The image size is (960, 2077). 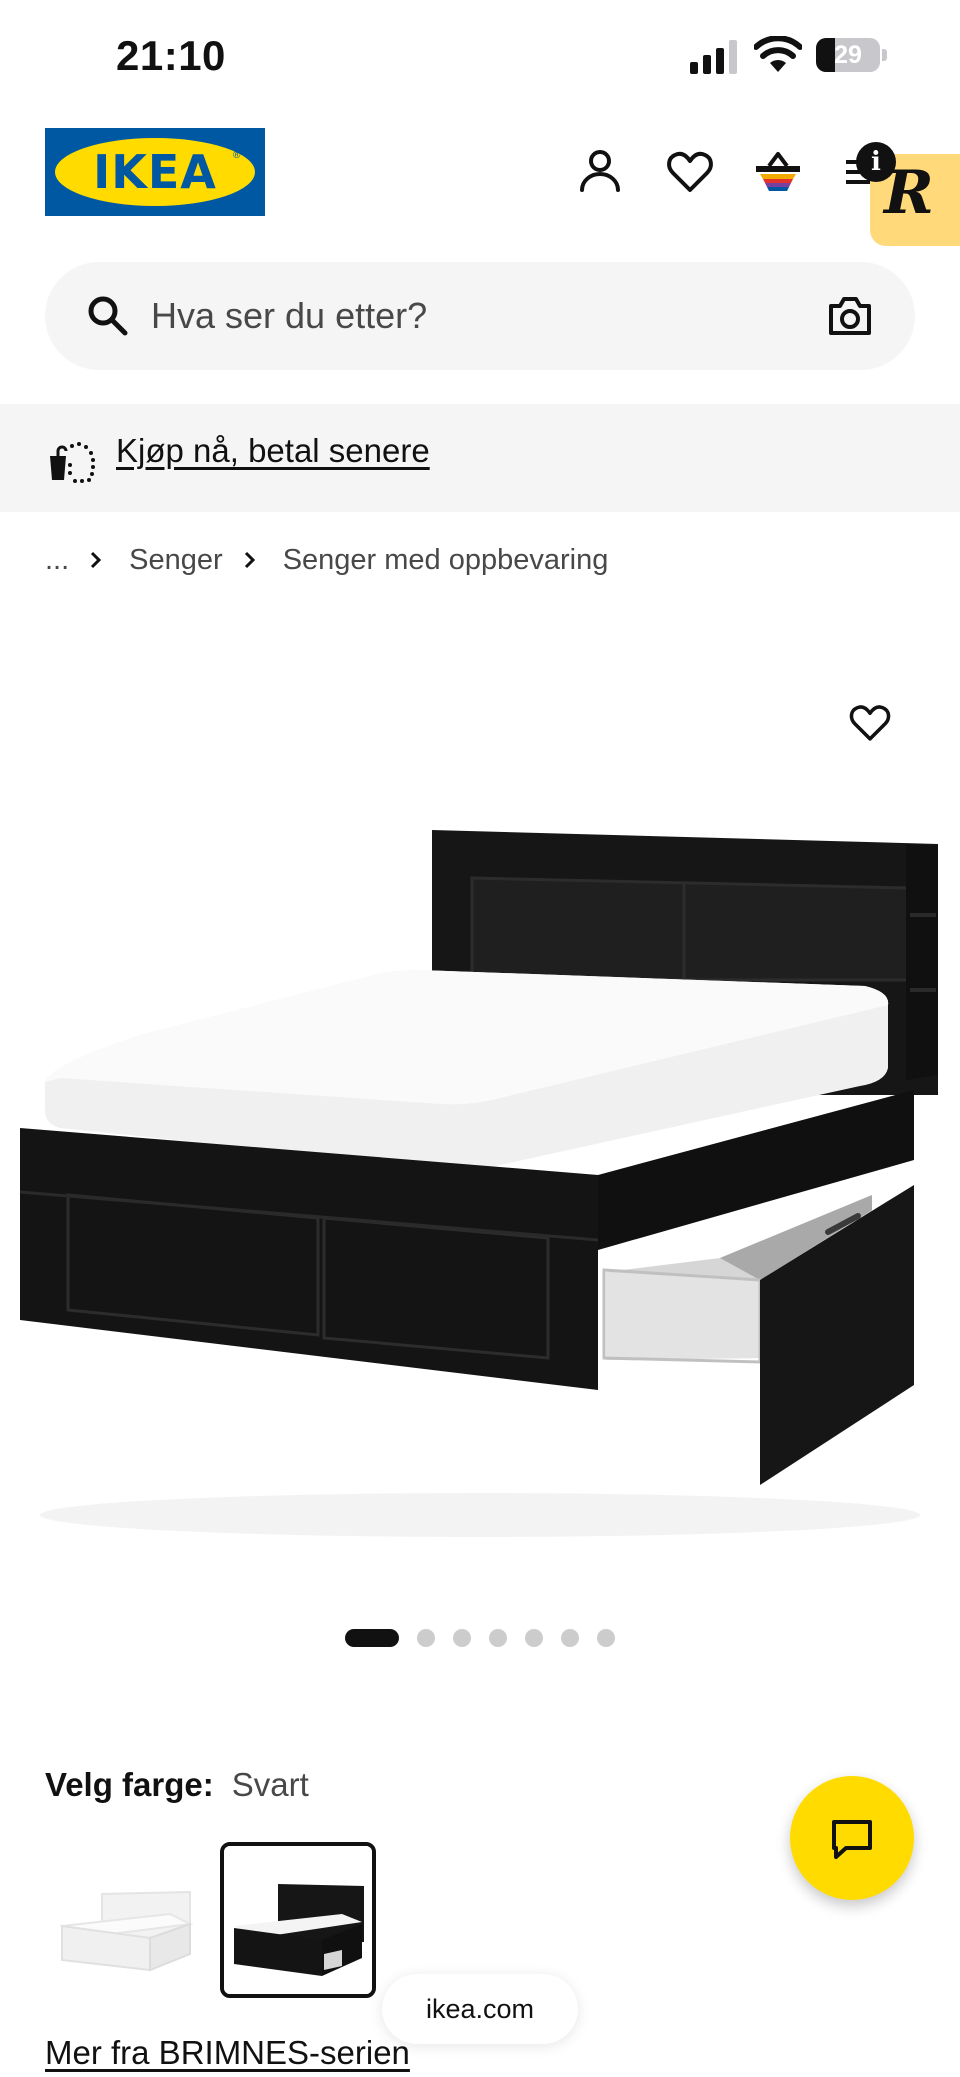 I want to click on buy-now-pay-later-link: Kjøp nå, betal senere, so click(x=273, y=451).